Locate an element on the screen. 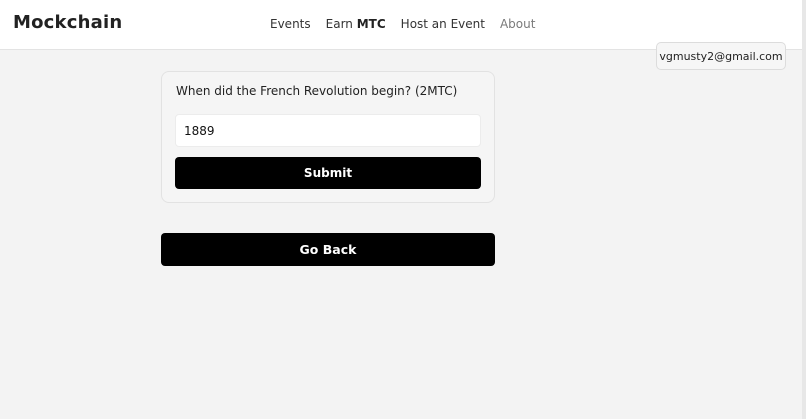  nav-events: Events is located at coordinates (290, 24).